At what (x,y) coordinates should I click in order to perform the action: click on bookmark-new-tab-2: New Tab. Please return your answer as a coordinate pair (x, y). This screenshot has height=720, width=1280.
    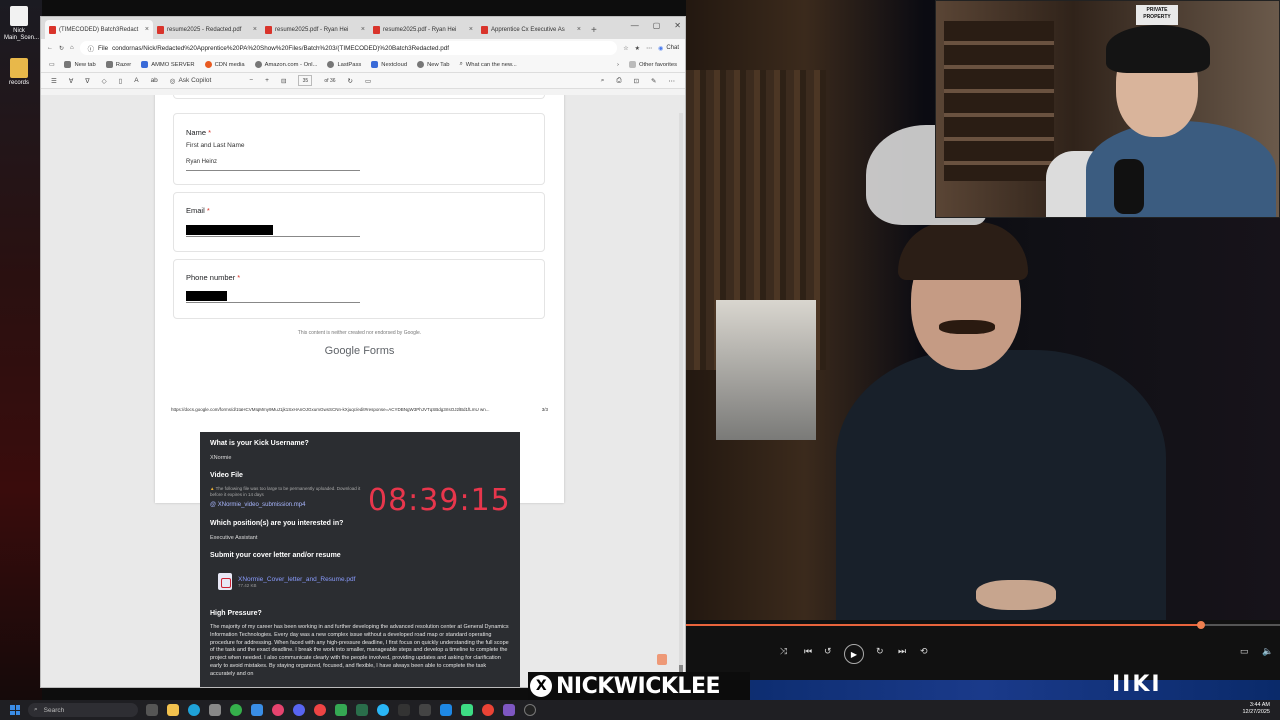
    Looking at the image, I should click on (433, 64).